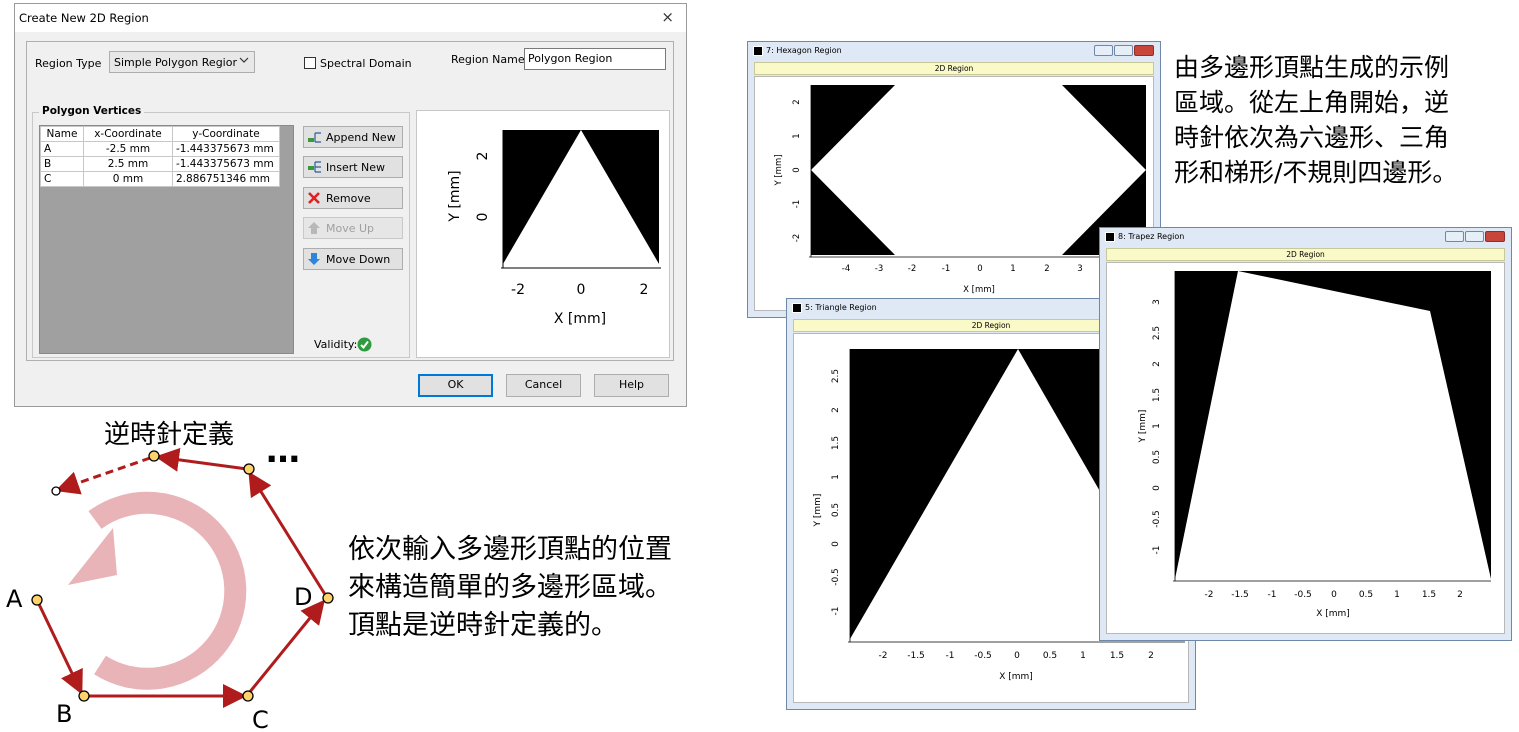 This screenshot has width=1519, height=732. I want to click on y-coordinate-cell: 2.886751346 mm, so click(226, 179).